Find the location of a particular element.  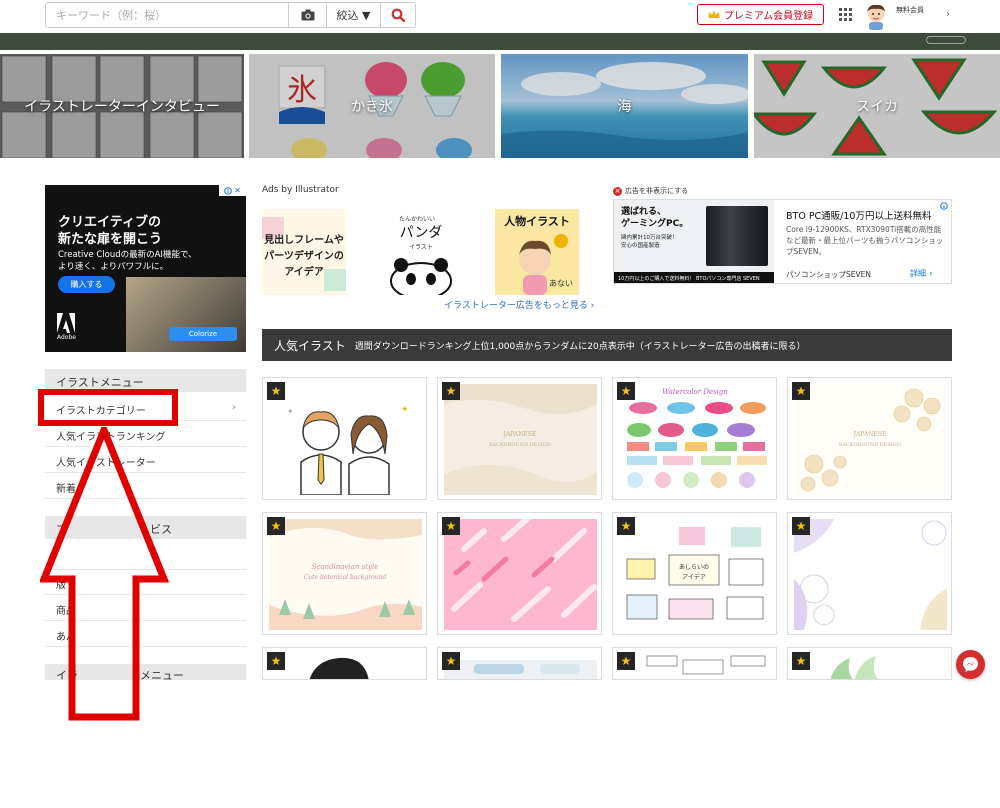

banner-illustrator-interview: イラストレーターインタビュー is located at coordinates (122, 106).